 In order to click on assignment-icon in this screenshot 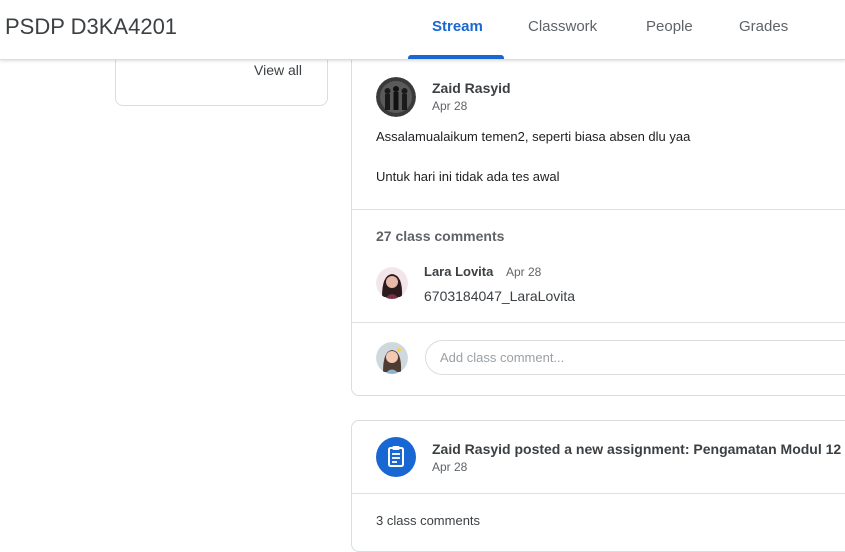, I will do `click(396, 457)`.